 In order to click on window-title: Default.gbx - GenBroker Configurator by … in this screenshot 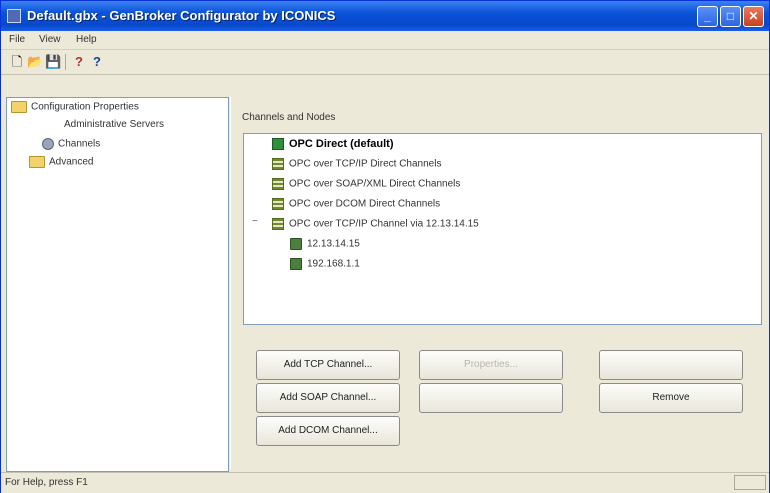, I will do `click(181, 15)`.